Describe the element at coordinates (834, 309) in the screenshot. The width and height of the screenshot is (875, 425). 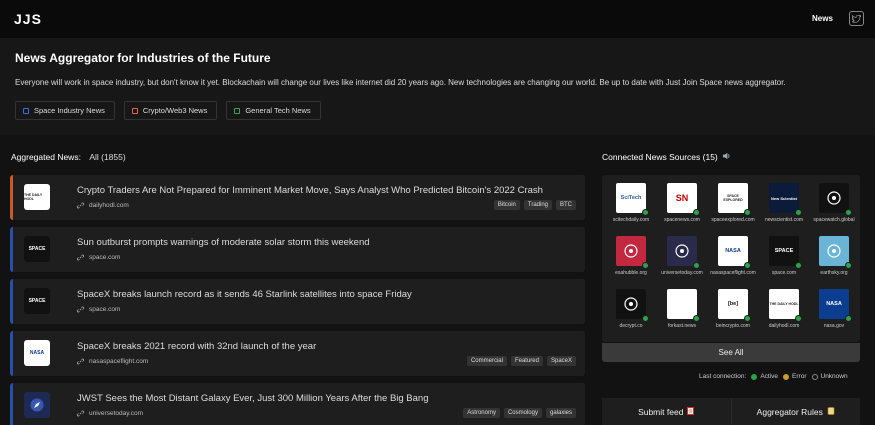
I see `source-item: NASA nasa.gov` at that location.